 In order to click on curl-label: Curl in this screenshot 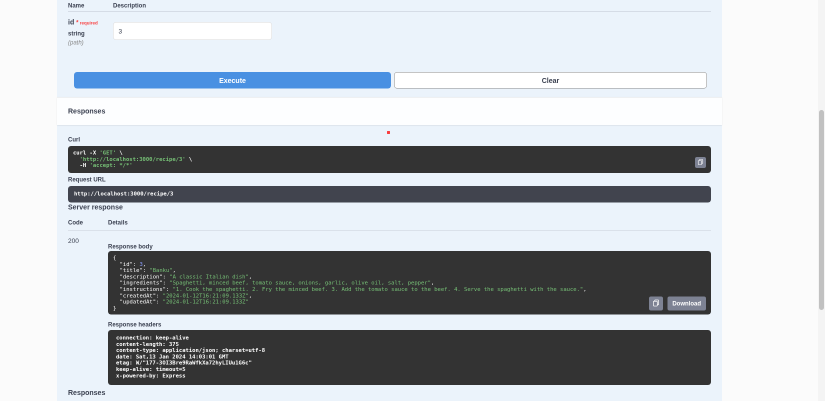, I will do `click(74, 139)`.